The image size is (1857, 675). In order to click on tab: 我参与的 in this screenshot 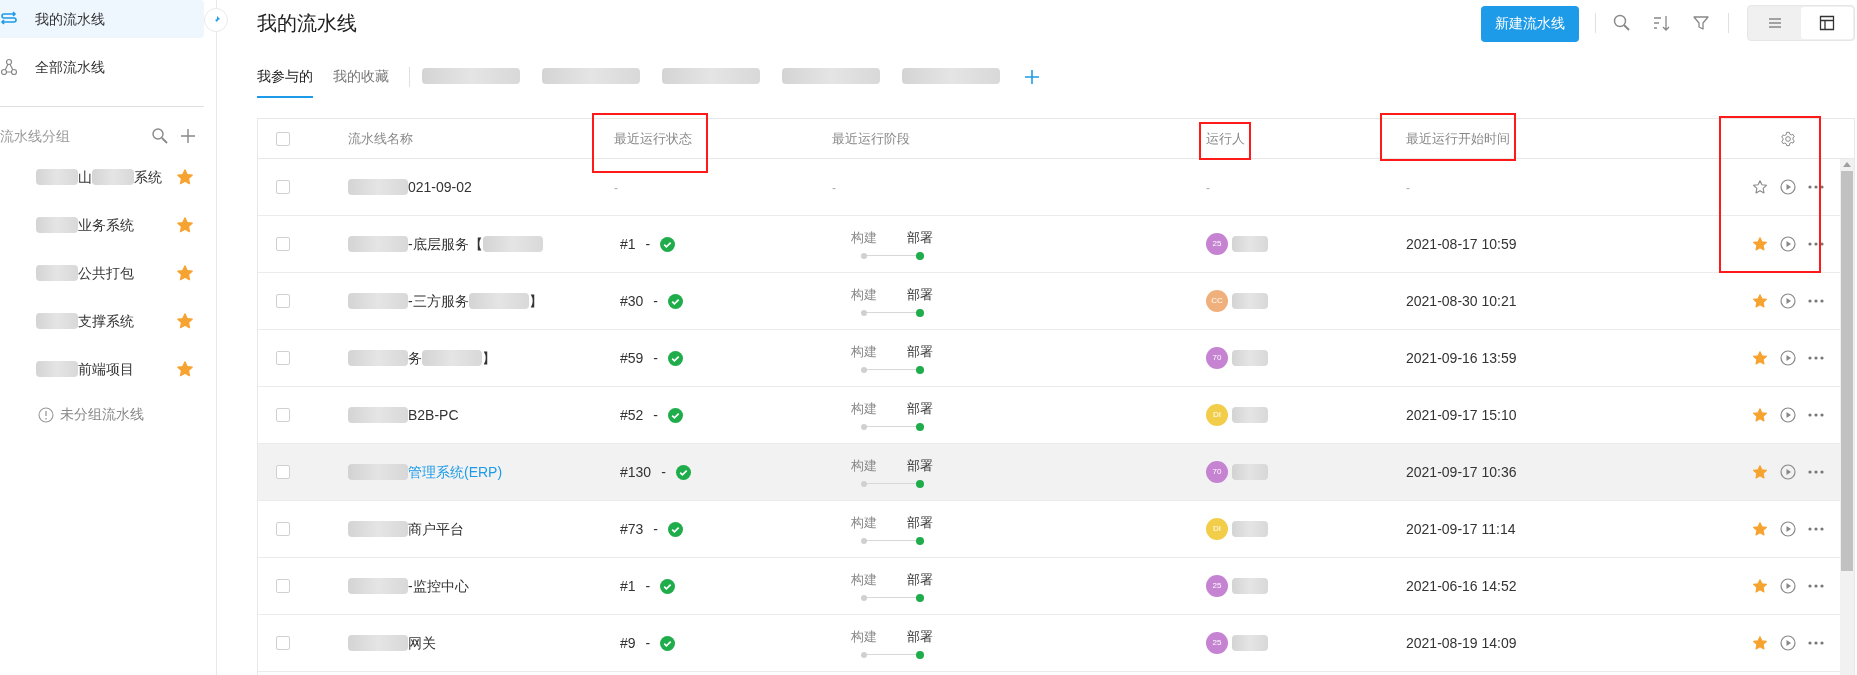, I will do `click(285, 77)`.